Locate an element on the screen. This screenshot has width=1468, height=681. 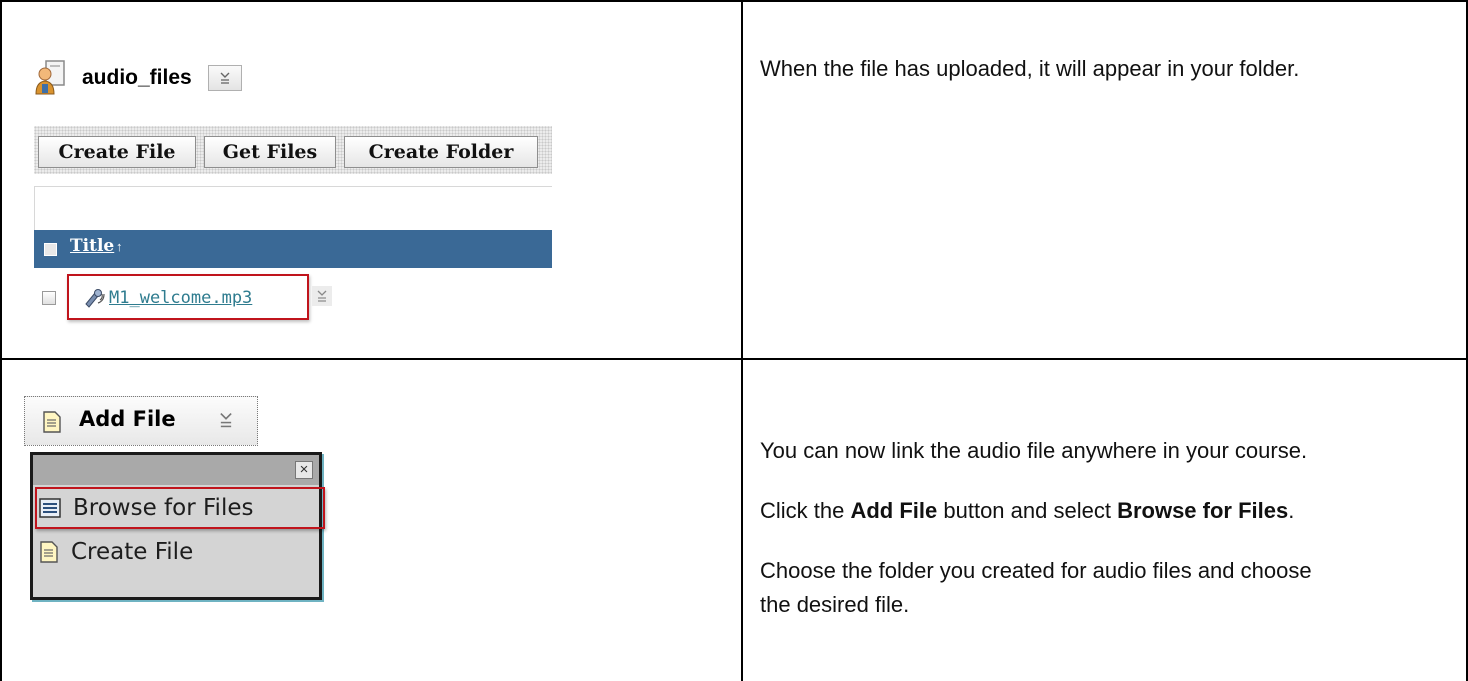
instruction-text: button and select is located at coordinates (1027, 510).